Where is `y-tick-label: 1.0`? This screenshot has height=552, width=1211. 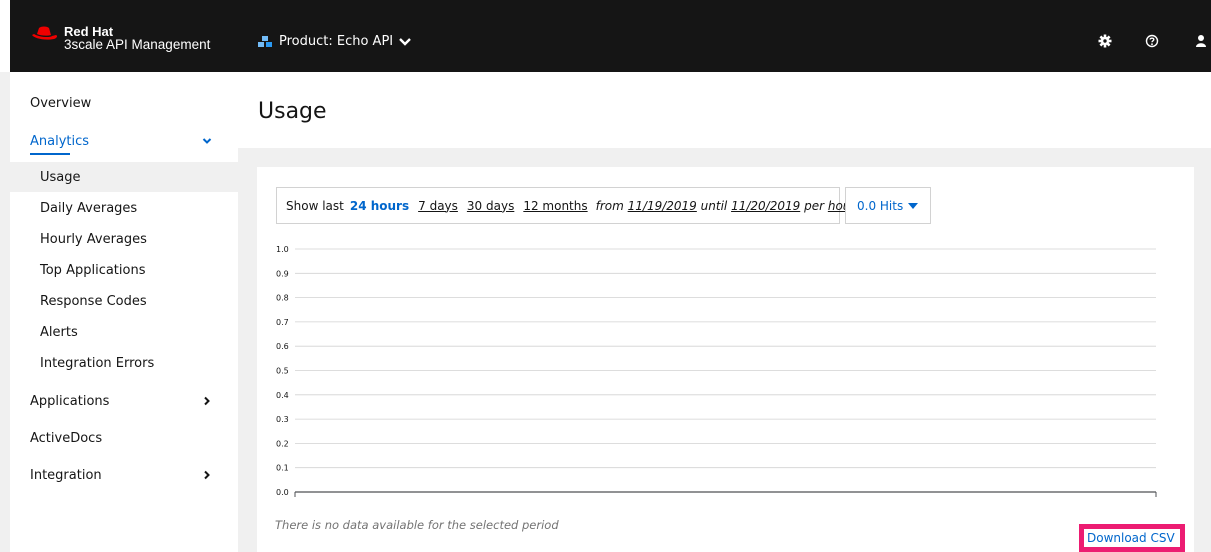 y-tick-label: 1.0 is located at coordinates (282, 249).